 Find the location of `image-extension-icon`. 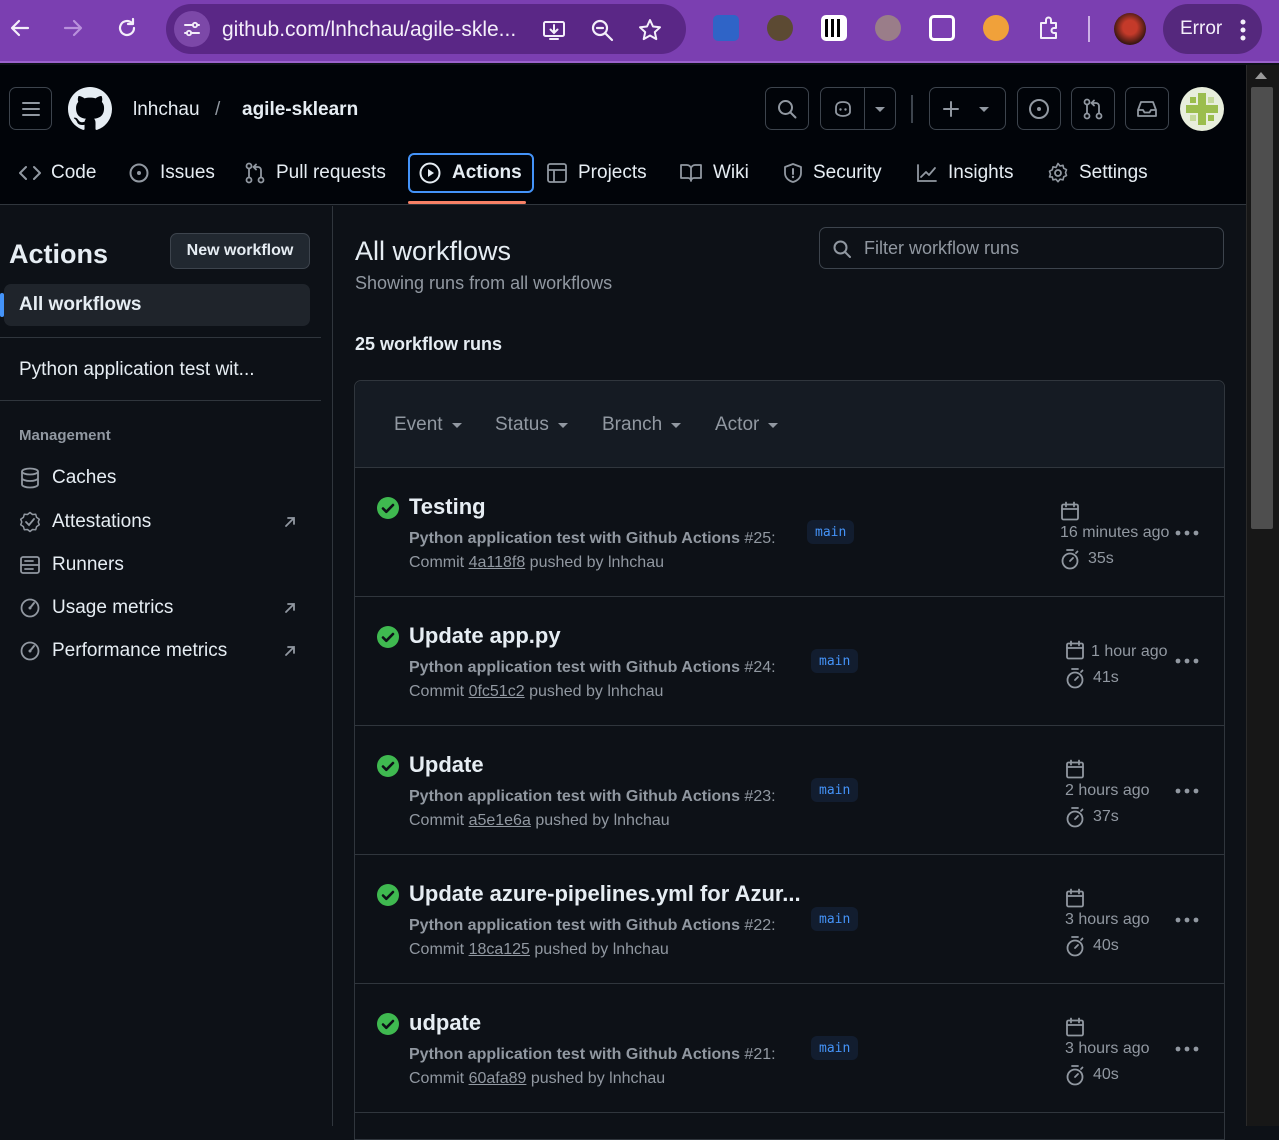

image-extension-icon is located at coordinates (996, 28).